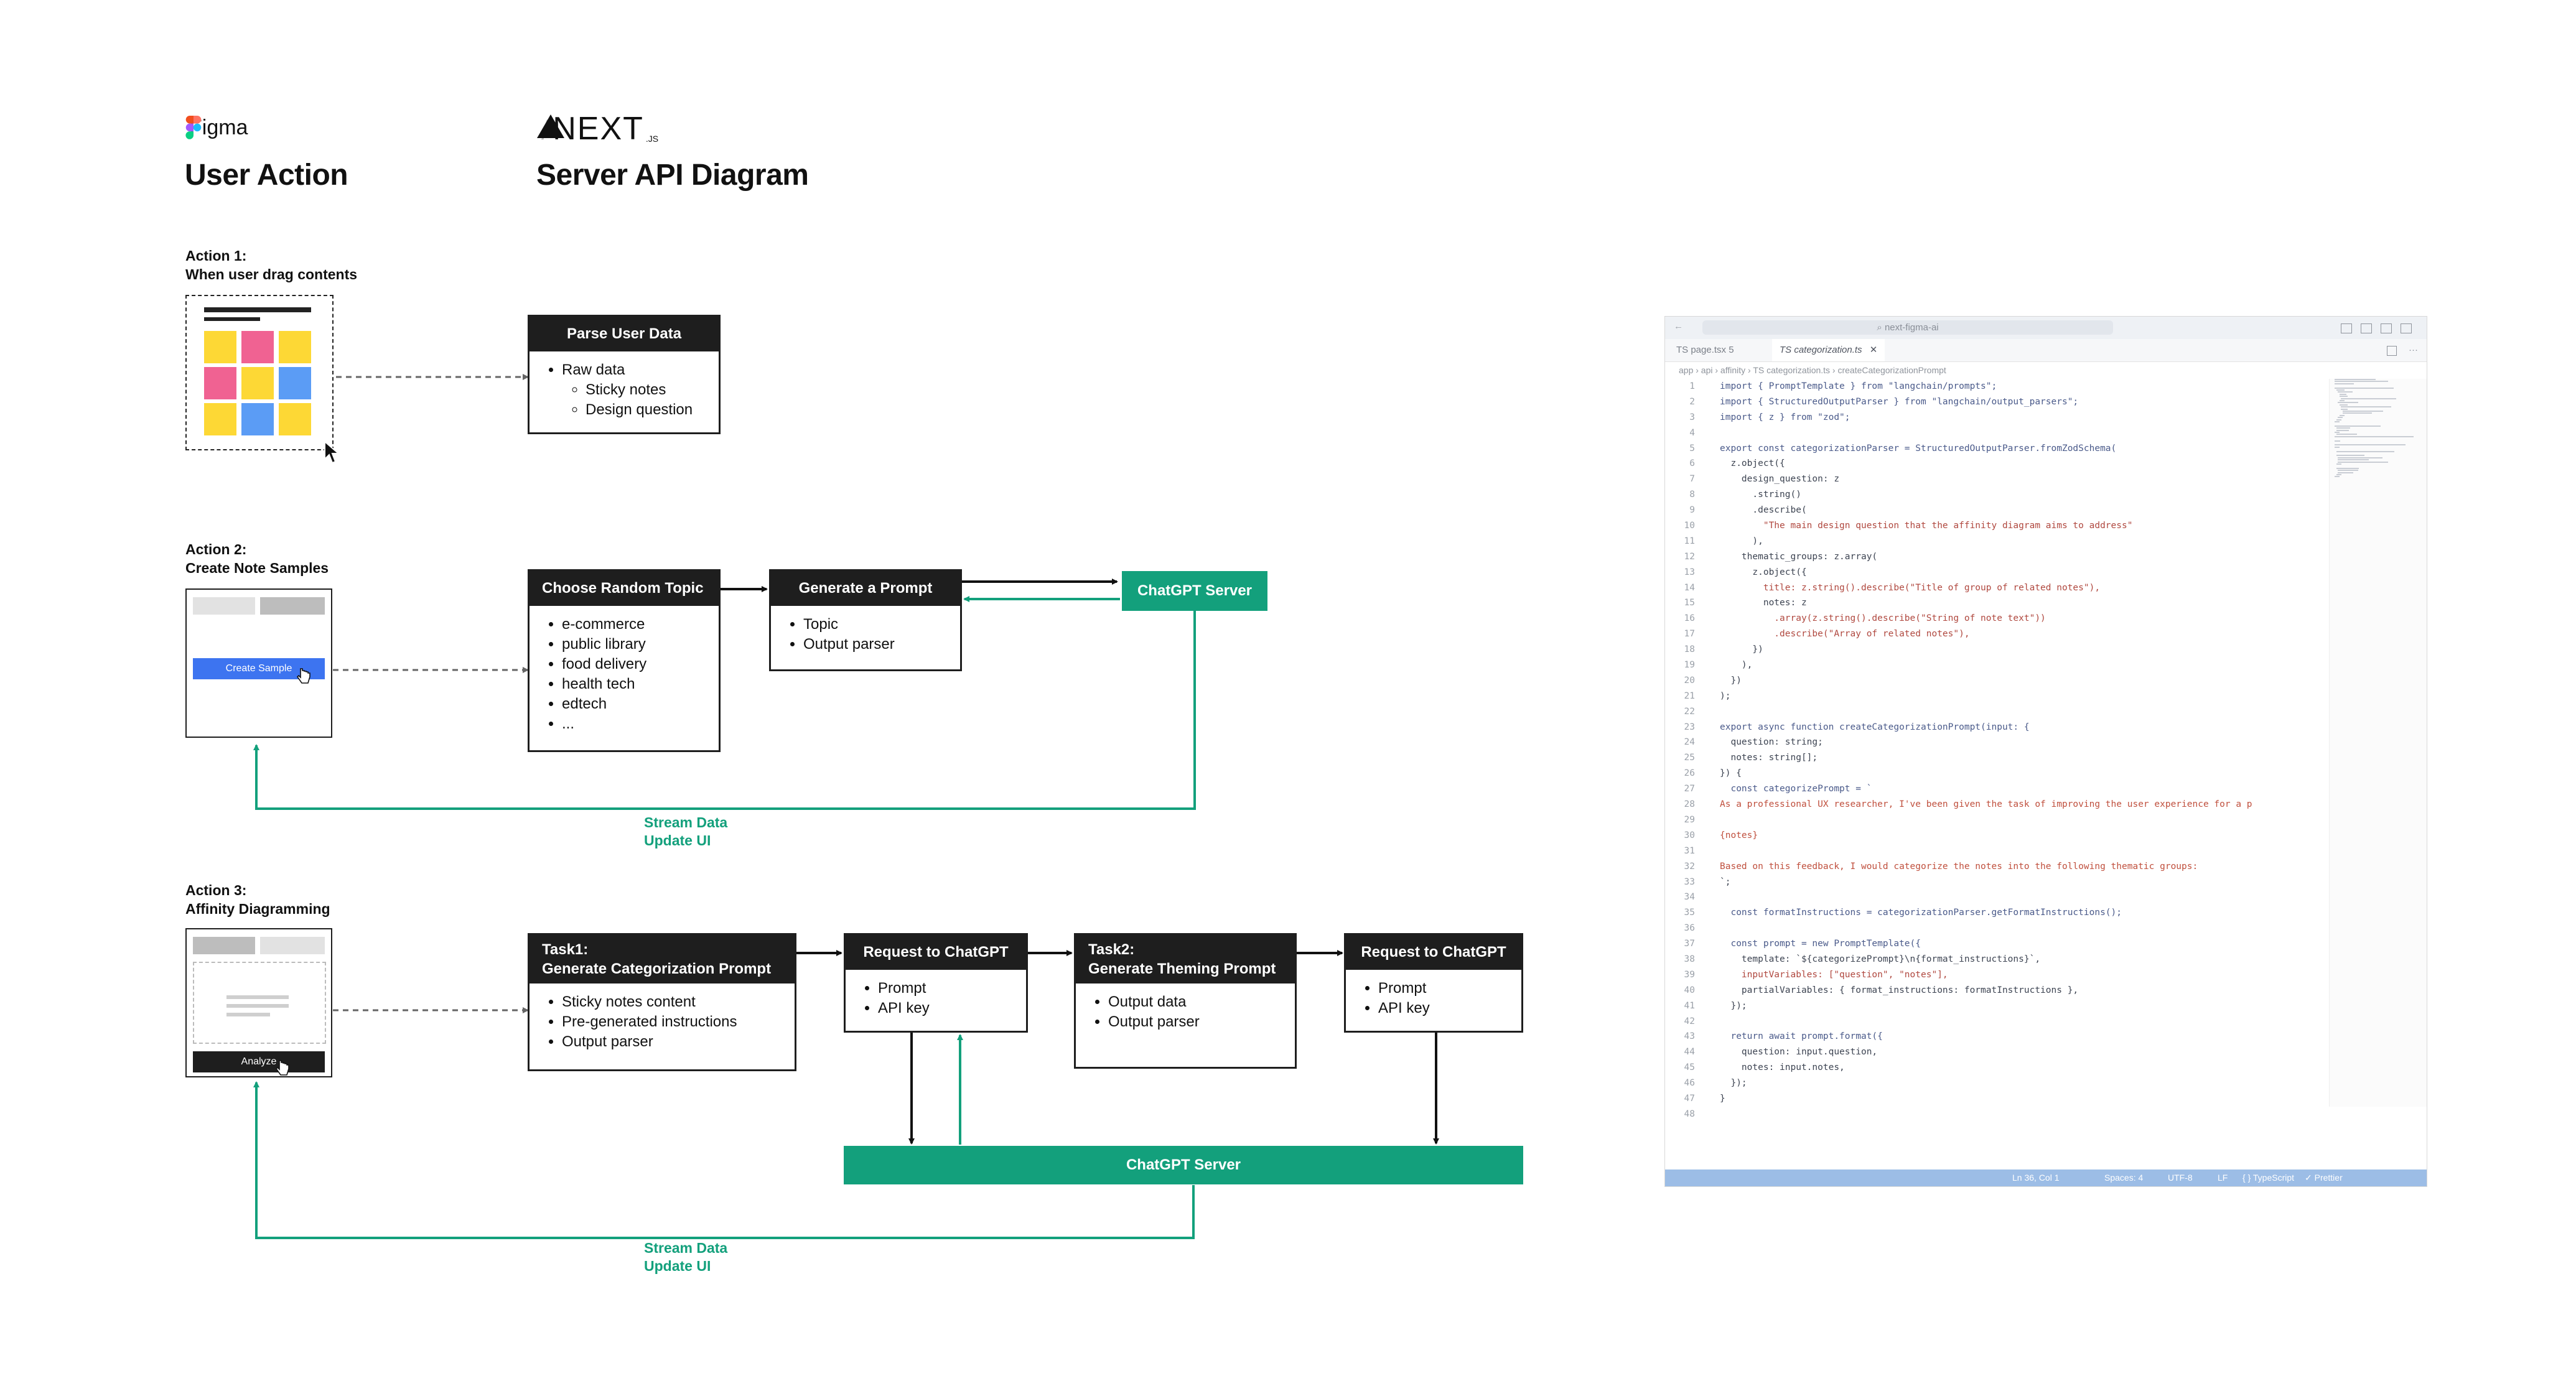 This screenshot has width=2576, height=1381. What do you see at coordinates (1783, 1067) in the screenshot?
I see `code-text: notes: input.notes,` at bounding box center [1783, 1067].